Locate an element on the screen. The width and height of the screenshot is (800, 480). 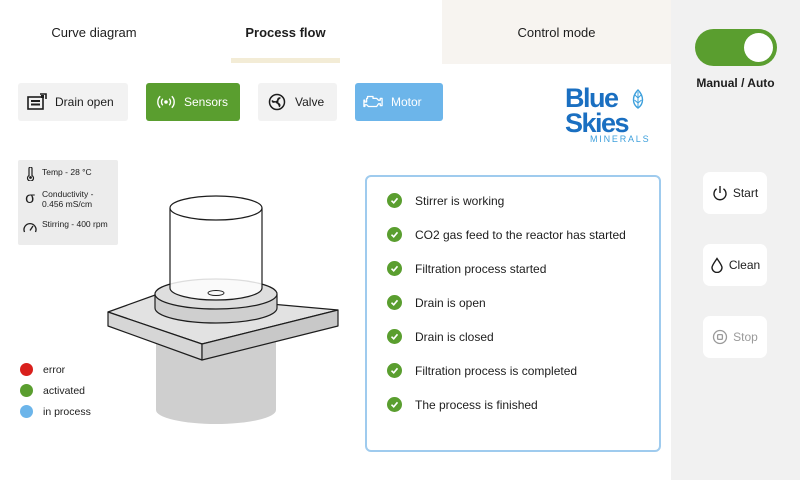
sigma-icon: σ is located at coordinates (30, 198).